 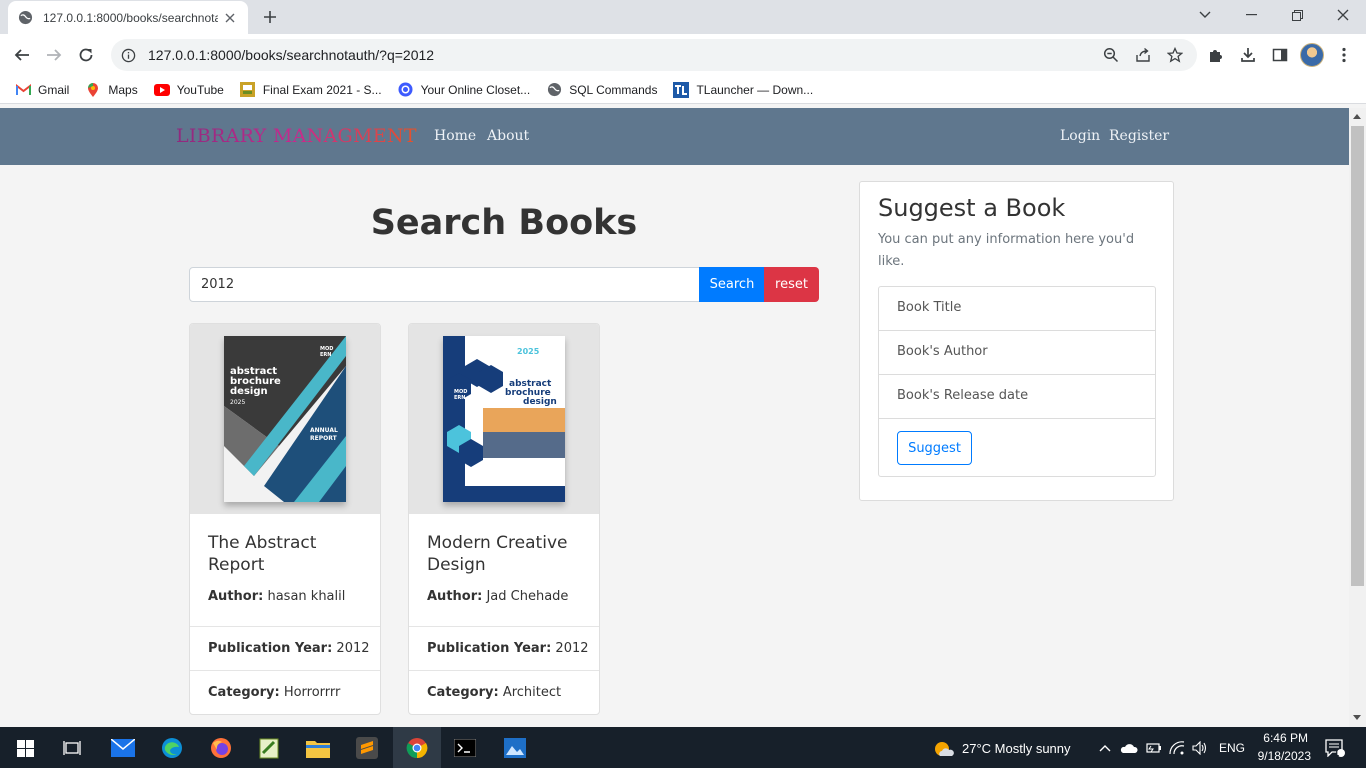 What do you see at coordinates (270, 17) in the screenshot?
I see `new-tab-button` at bounding box center [270, 17].